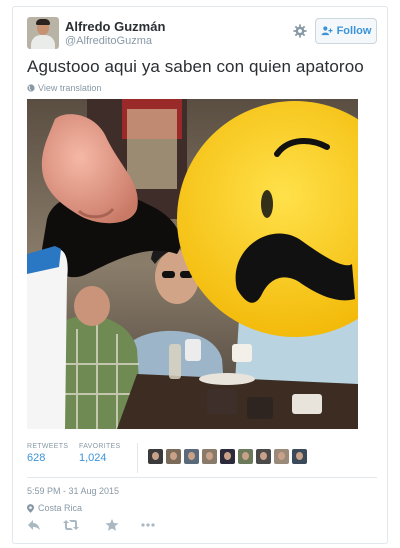 This screenshot has height=548, width=400. Describe the element at coordinates (108, 41) in the screenshot. I see `user-handle: @AlfreditoGuzma` at that location.